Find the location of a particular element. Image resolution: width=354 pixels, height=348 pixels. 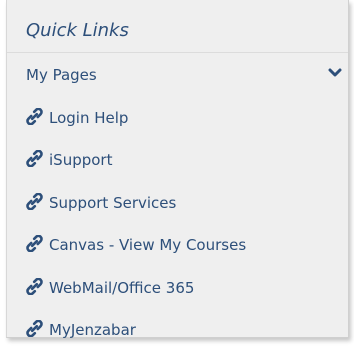

link-label: Canvas - View My Courses is located at coordinates (148, 245).